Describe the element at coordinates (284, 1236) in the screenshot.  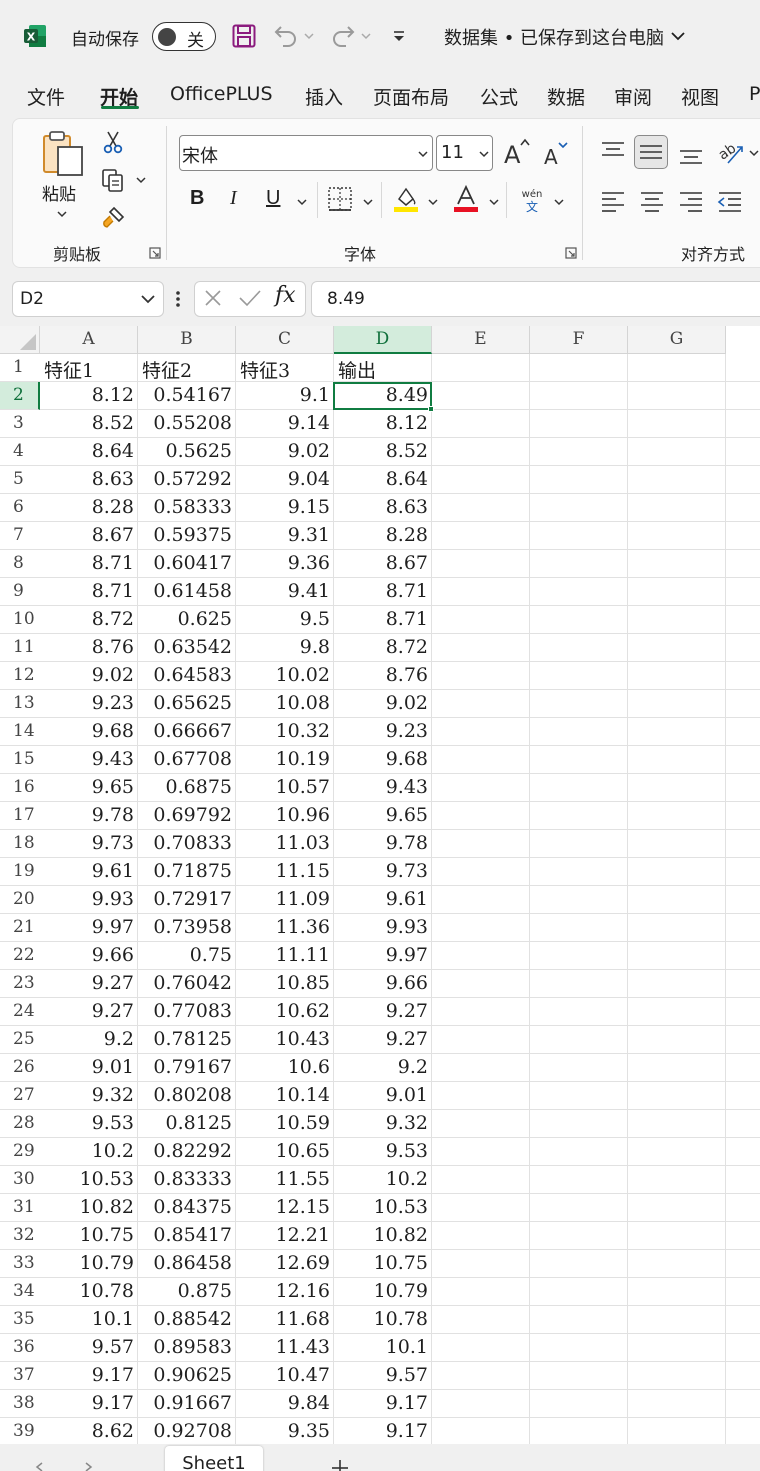
I see `cell-c32: 12.21` at that location.